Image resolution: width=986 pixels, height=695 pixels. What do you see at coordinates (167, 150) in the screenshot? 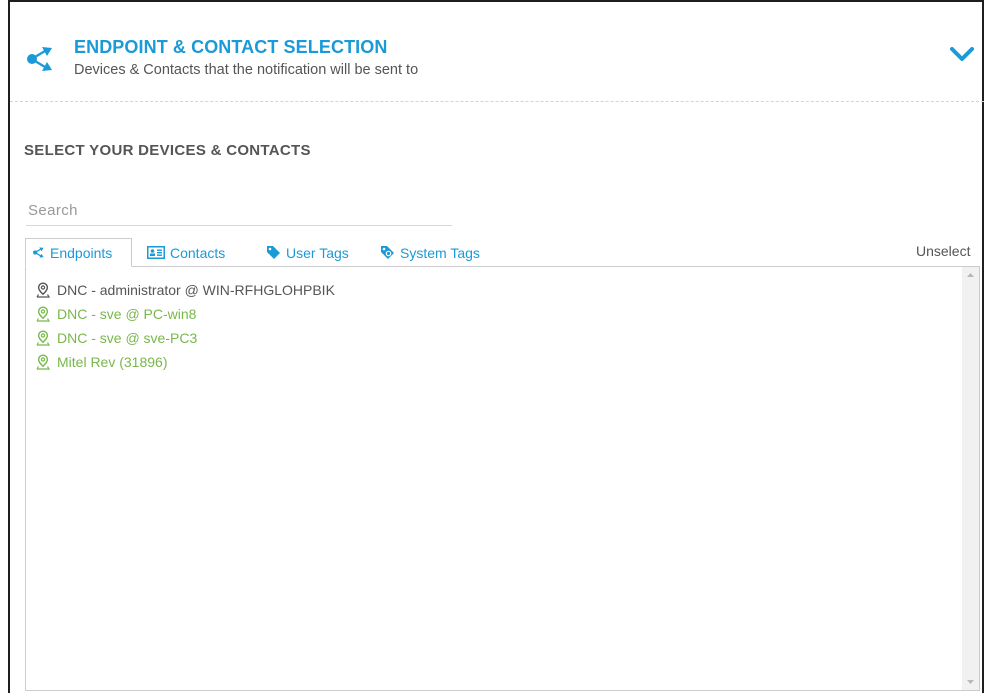
I see `select-devices-heading: SELECT YOUR DEVICES & CONTACTS` at bounding box center [167, 150].